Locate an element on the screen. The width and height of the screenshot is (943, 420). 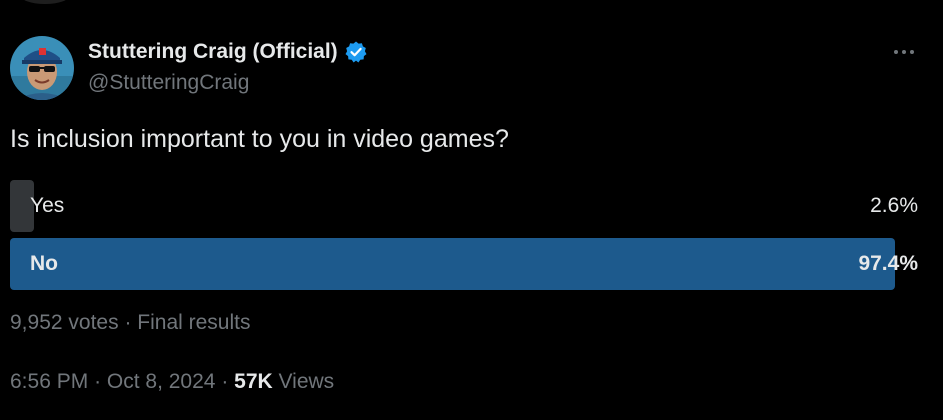
tweet-meta: 6:56 PM · Oct 8, 2024 · 57K Views is located at coordinates (172, 382).